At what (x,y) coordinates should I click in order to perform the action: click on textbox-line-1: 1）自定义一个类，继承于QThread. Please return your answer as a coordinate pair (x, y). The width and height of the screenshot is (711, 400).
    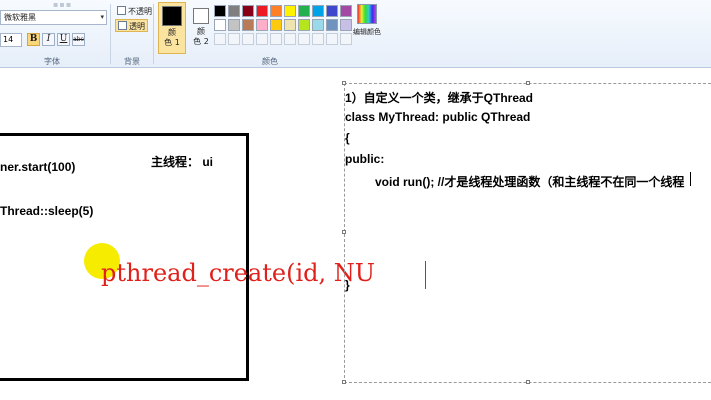
    Looking at the image, I should click on (439, 98).